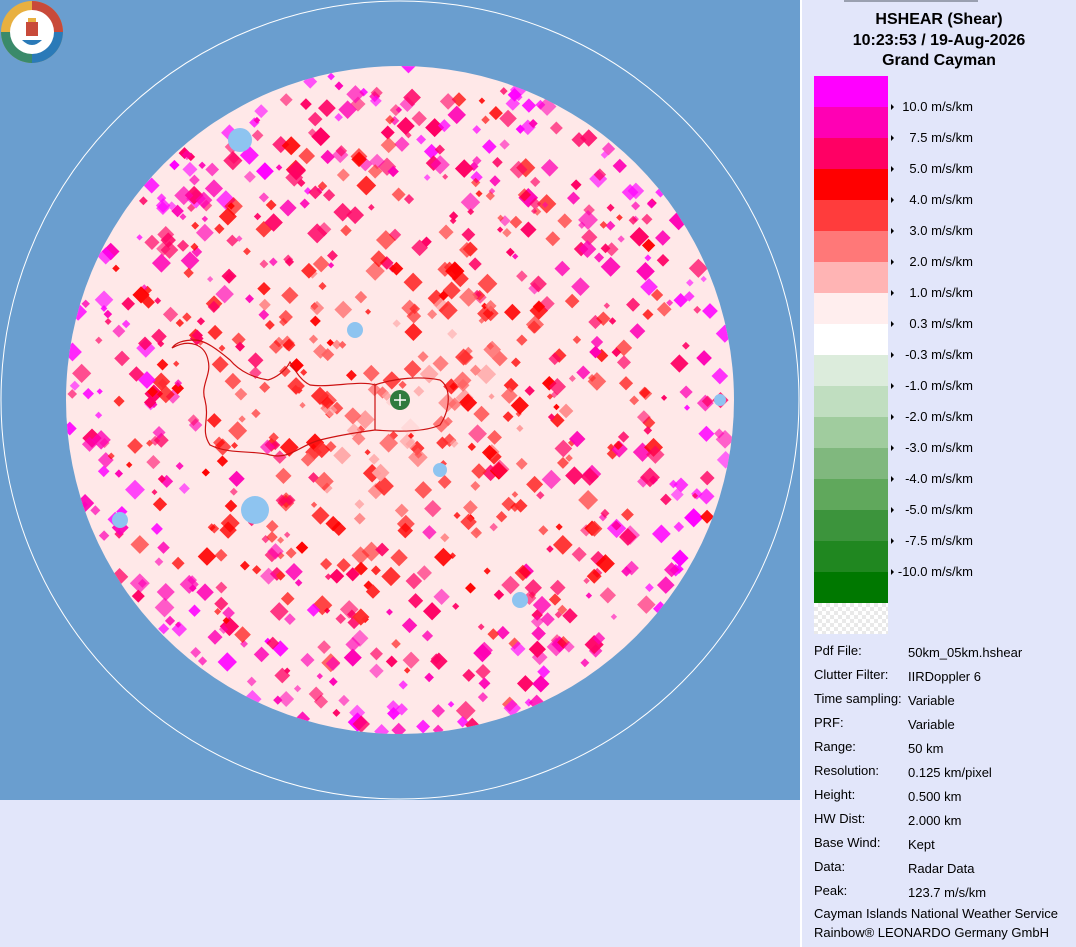  What do you see at coordinates (935, 820) in the screenshot?
I see `info-value: 2.000 km` at bounding box center [935, 820].